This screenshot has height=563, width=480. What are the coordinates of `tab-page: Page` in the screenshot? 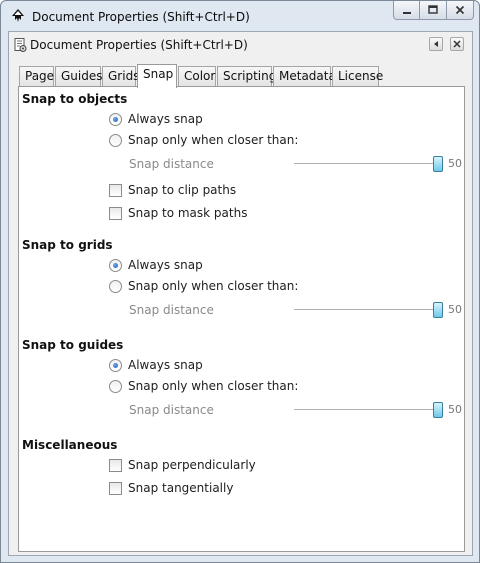 It's located at (36, 76).